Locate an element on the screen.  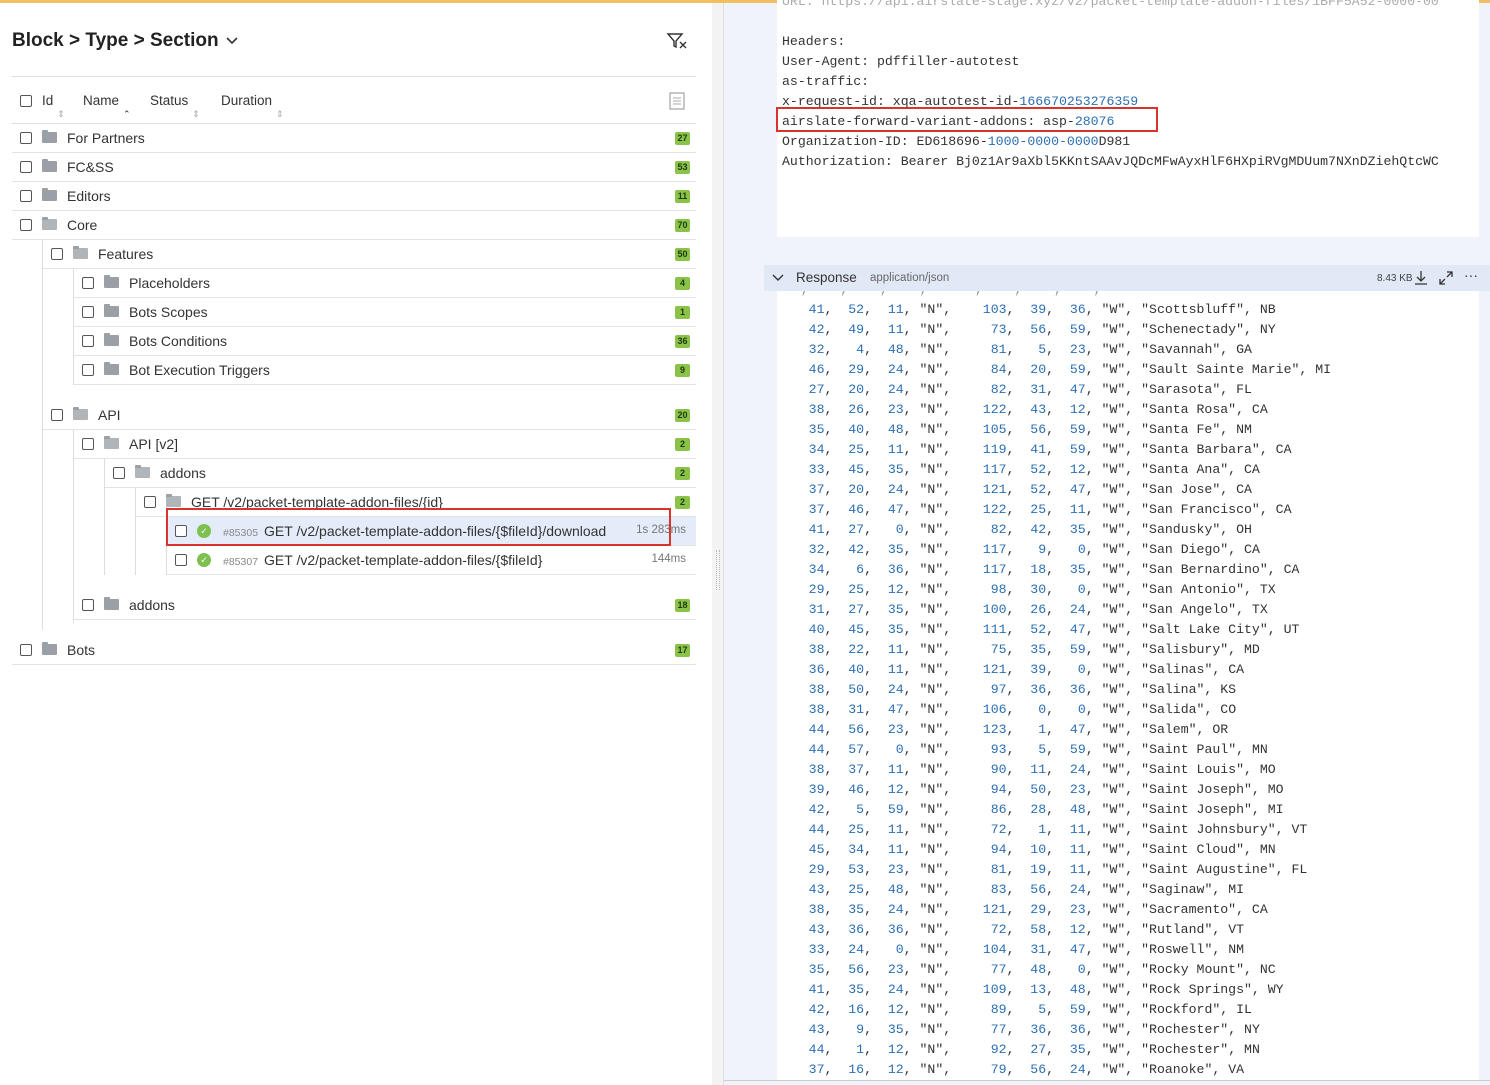
chevron-down-icon is located at coordinates (778, 278).